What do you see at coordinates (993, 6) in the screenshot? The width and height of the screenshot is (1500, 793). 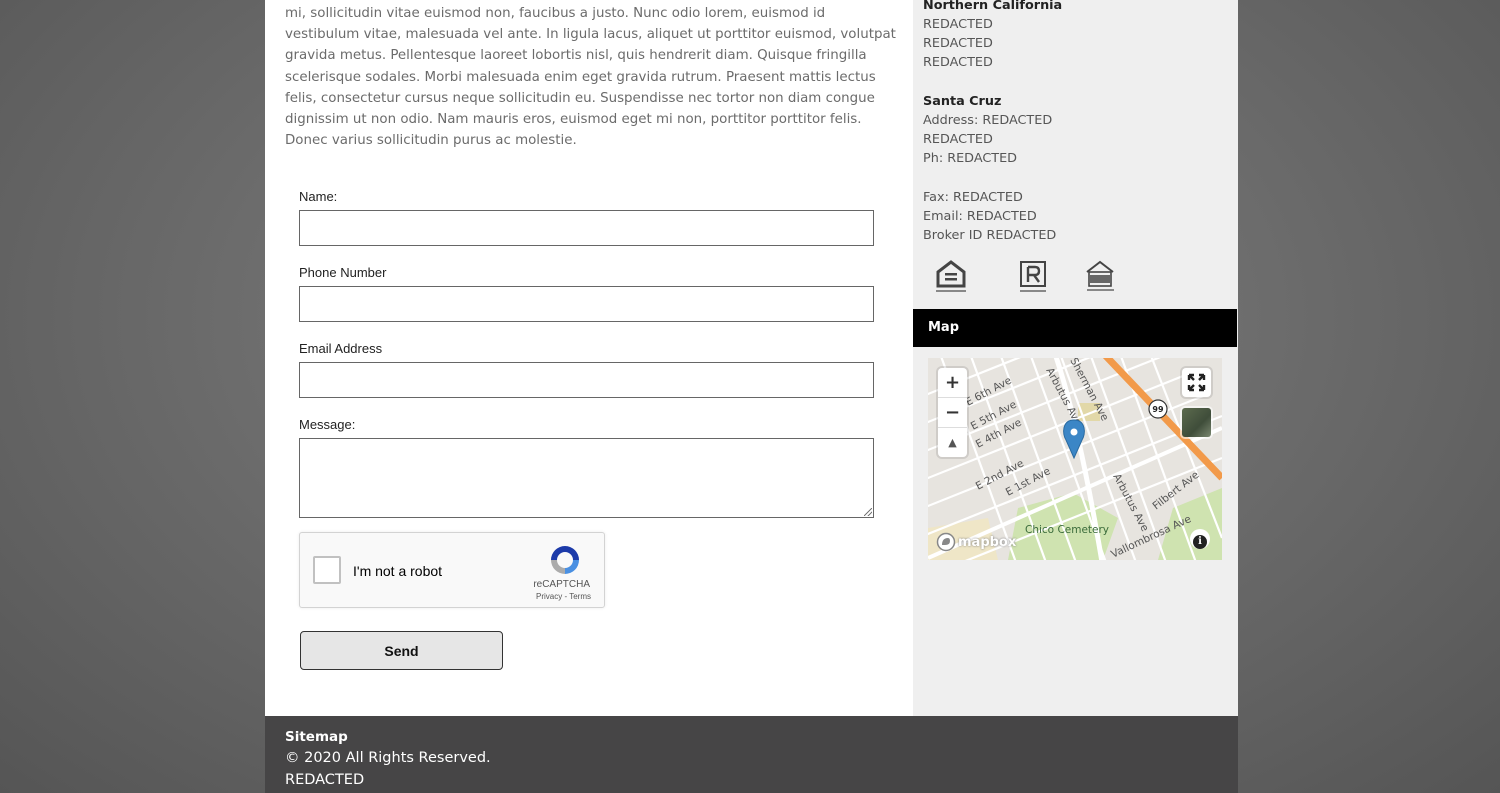 I see `office1-title: Northern California` at bounding box center [993, 6].